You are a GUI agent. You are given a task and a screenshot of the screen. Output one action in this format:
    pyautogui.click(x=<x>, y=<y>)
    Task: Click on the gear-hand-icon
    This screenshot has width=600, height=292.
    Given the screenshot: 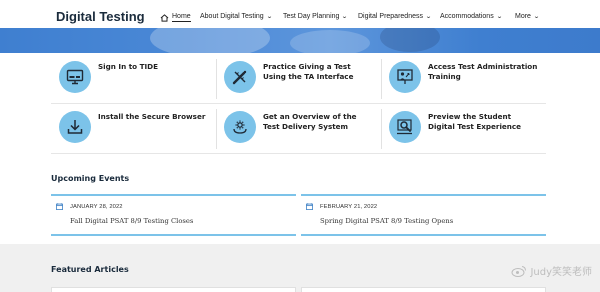 What is the action you would take?
    pyautogui.click(x=240, y=127)
    